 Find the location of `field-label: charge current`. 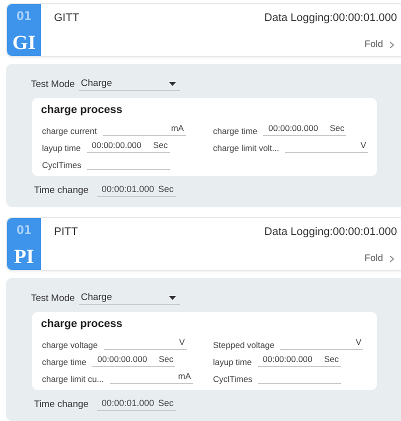

field-label: charge current is located at coordinates (69, 131).